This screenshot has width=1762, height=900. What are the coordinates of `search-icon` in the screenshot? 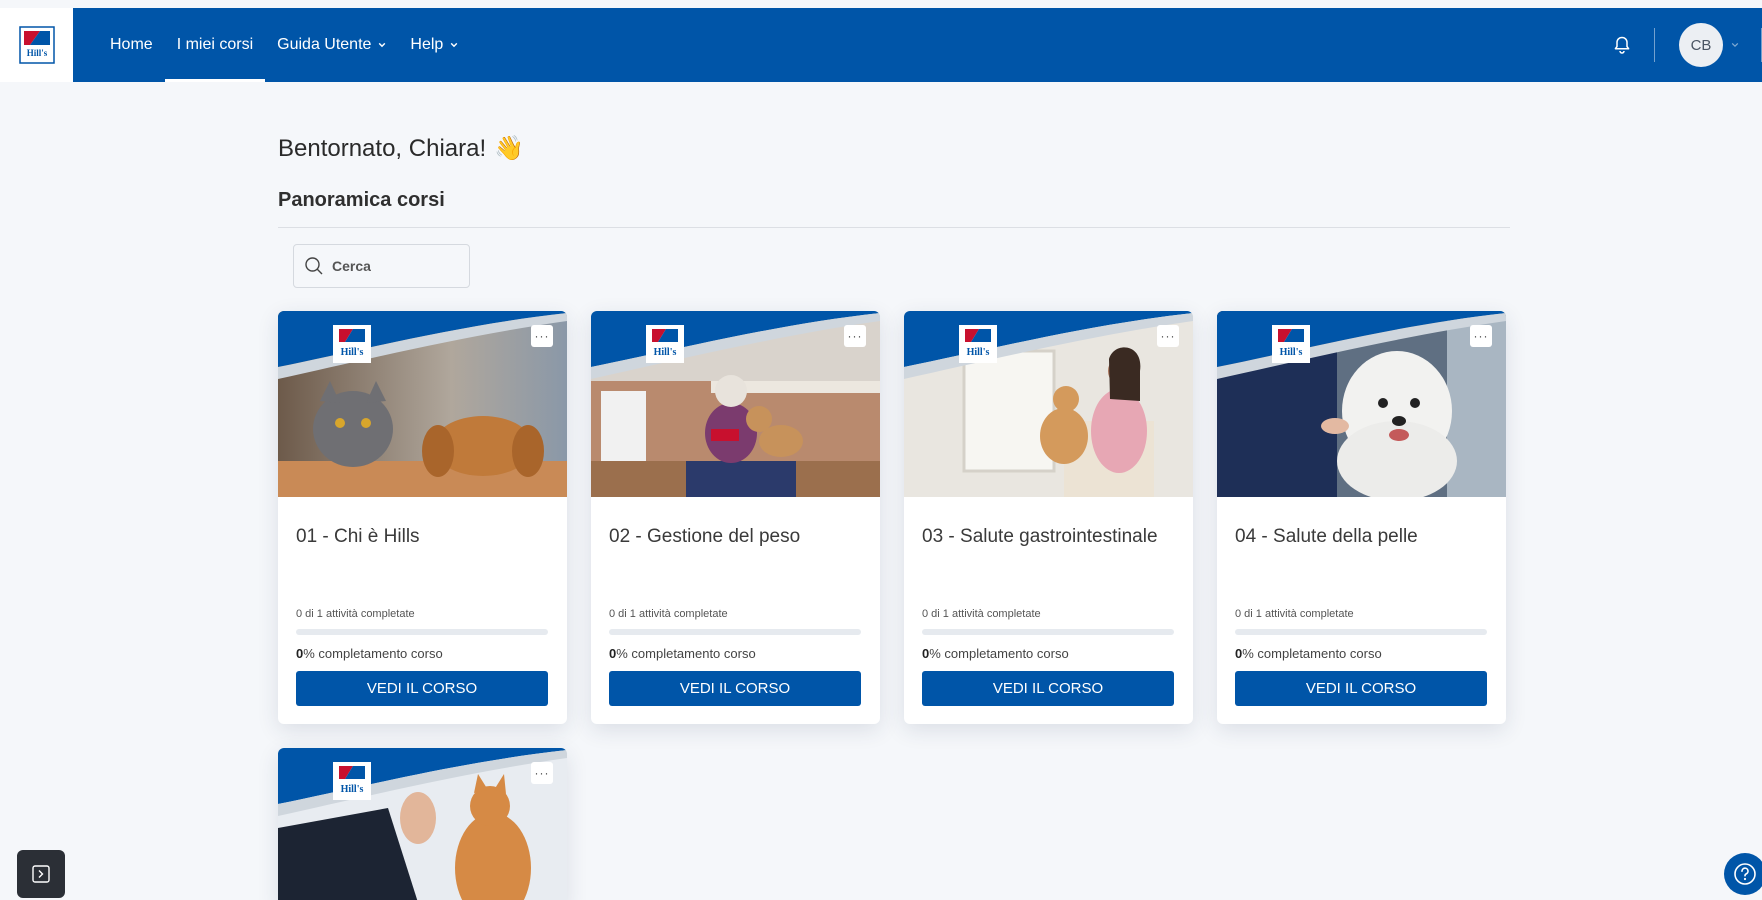 It's located at (314, 266).